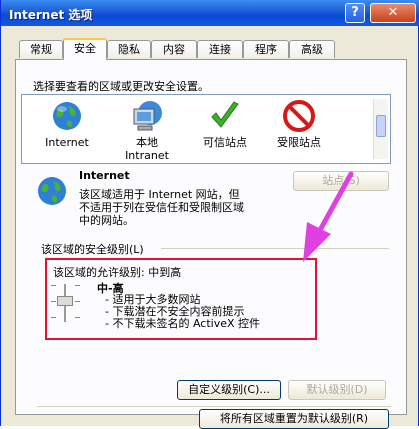 The image size is (419, 429). Describe the element at coordinates (355, 13) in the screenshot. I see `help-button: ?` at that location.